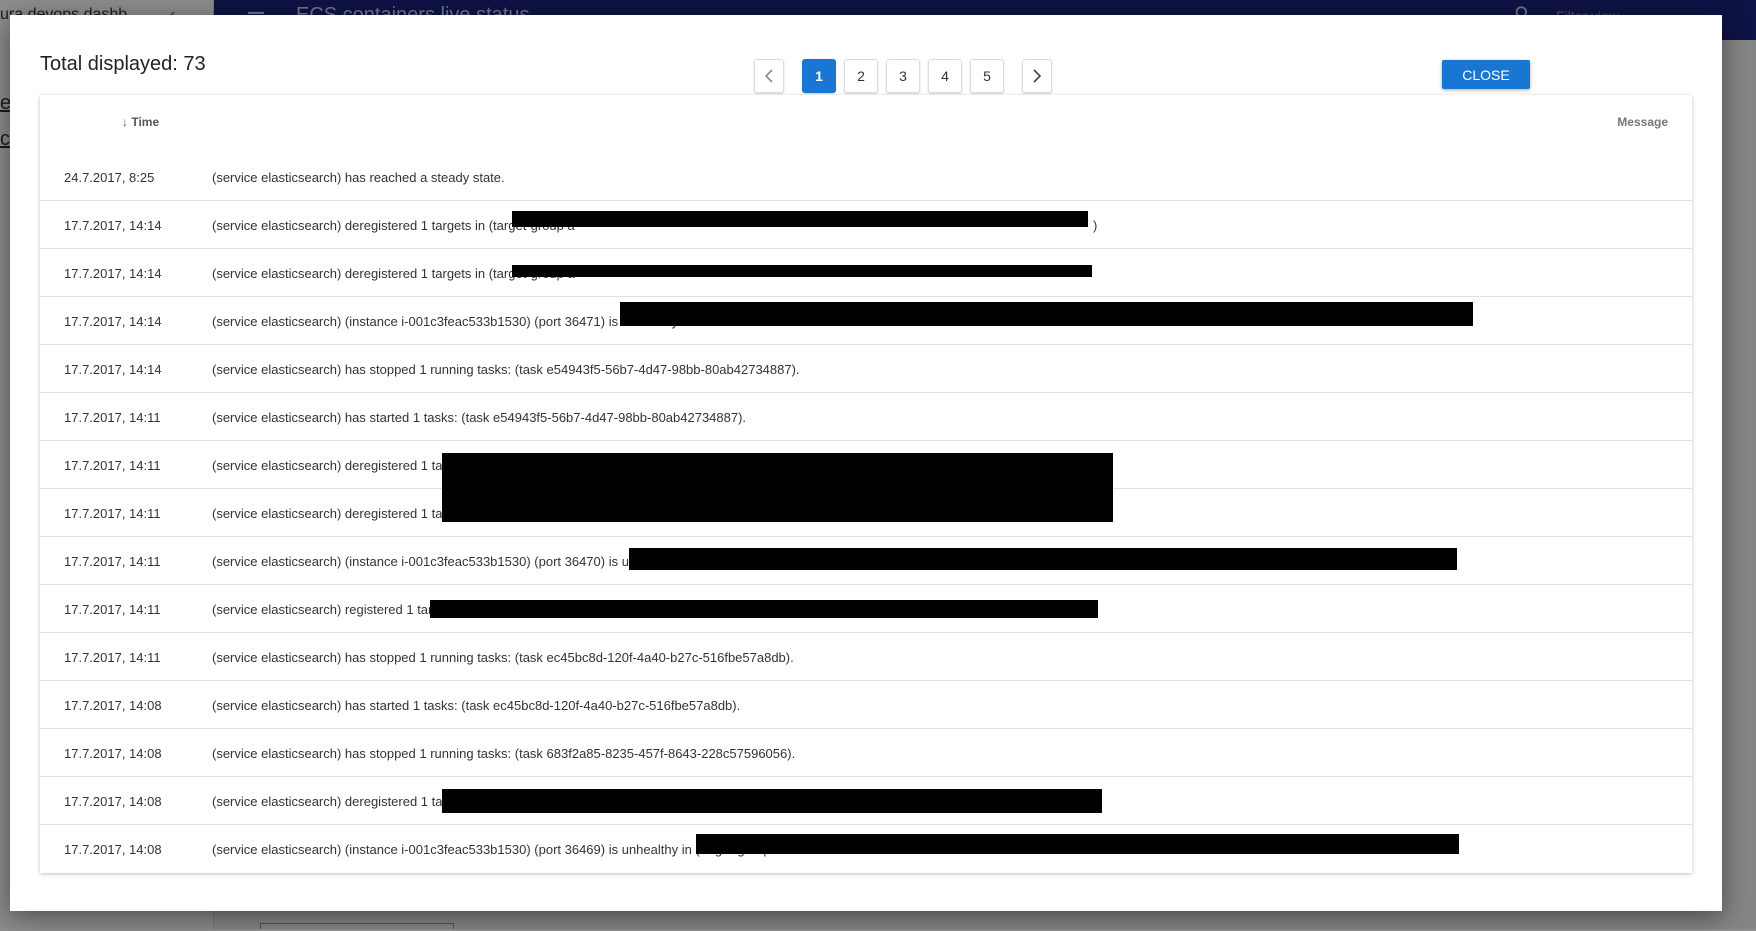  I want to click on chevron-right-icon, so click(1037, 76).